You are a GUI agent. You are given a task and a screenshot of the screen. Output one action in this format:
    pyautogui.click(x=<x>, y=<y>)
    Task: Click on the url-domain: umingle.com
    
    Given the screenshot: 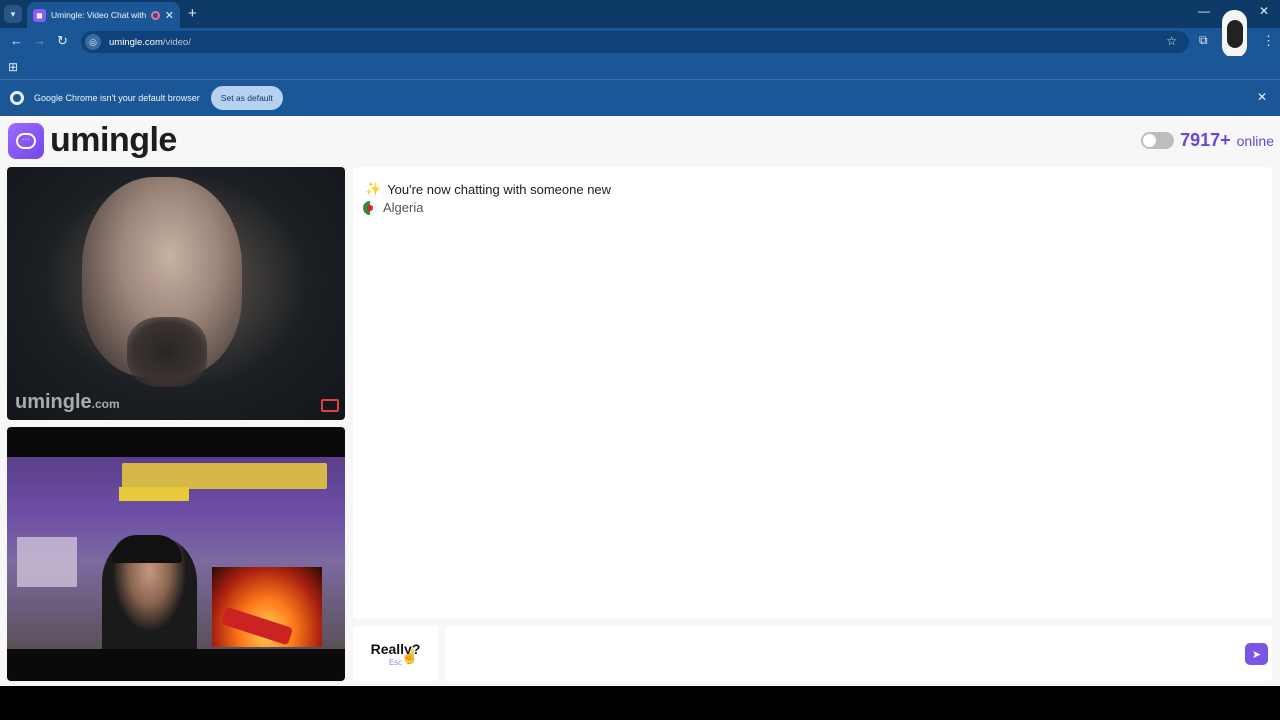 What is the action you would take?
    pyautogui.click(x=136, y=42)
    